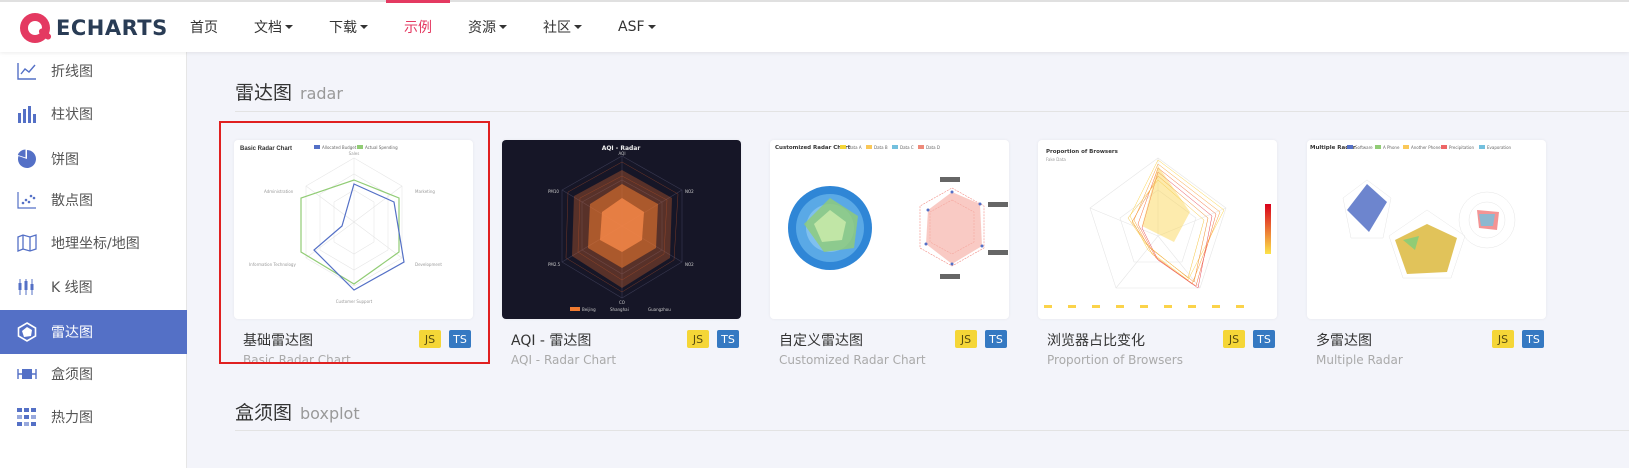 The width and height of the screenshot is (1629, 468). Describe the element at coordinates (72, 418) in the screenshot. I see `sidebar-item-label: 热力图` at that location.